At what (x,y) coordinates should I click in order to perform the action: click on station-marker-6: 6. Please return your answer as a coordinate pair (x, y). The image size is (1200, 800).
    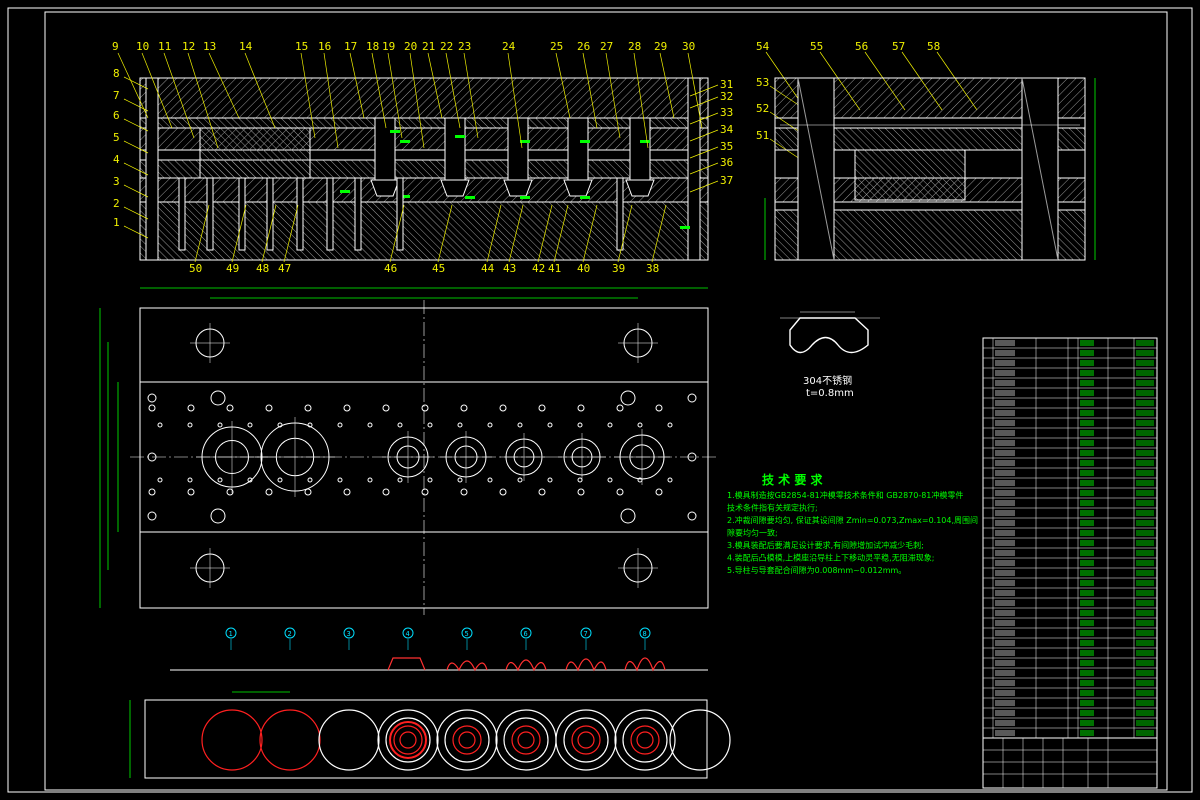
    Looking at the image, I should click on (526, 634).